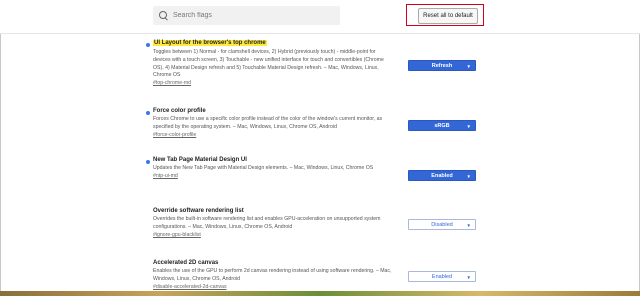  I want to click on flag-anchor-link: #ignore-gpu-blacklist, so click(273, 236).